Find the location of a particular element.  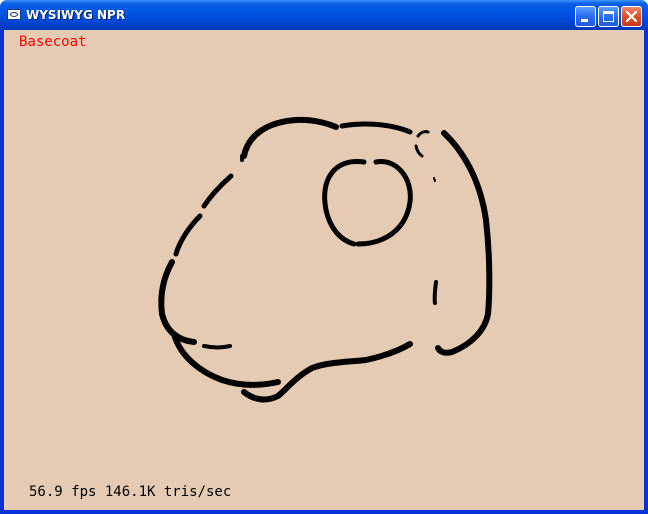

maximize-icon is located at coordinates (608, 16).